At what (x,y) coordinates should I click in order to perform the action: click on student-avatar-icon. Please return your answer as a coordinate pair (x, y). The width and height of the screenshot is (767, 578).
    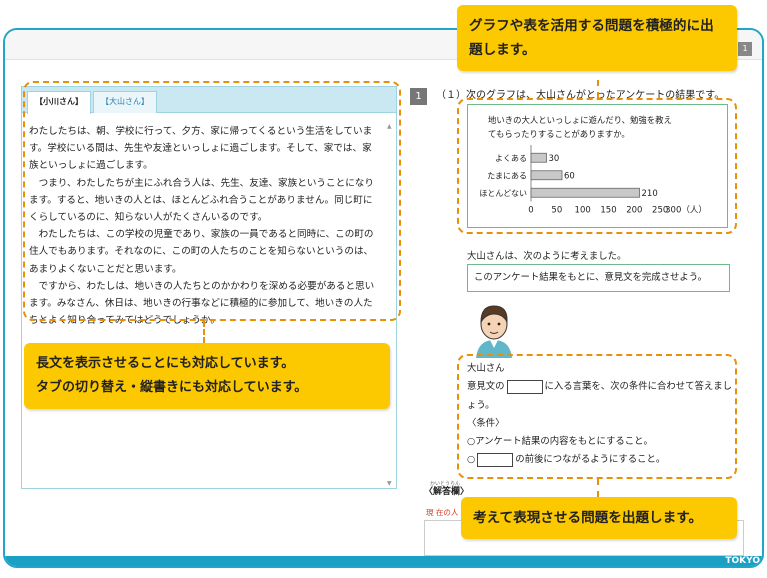
    Looking at the image, I should click on (494, 331).